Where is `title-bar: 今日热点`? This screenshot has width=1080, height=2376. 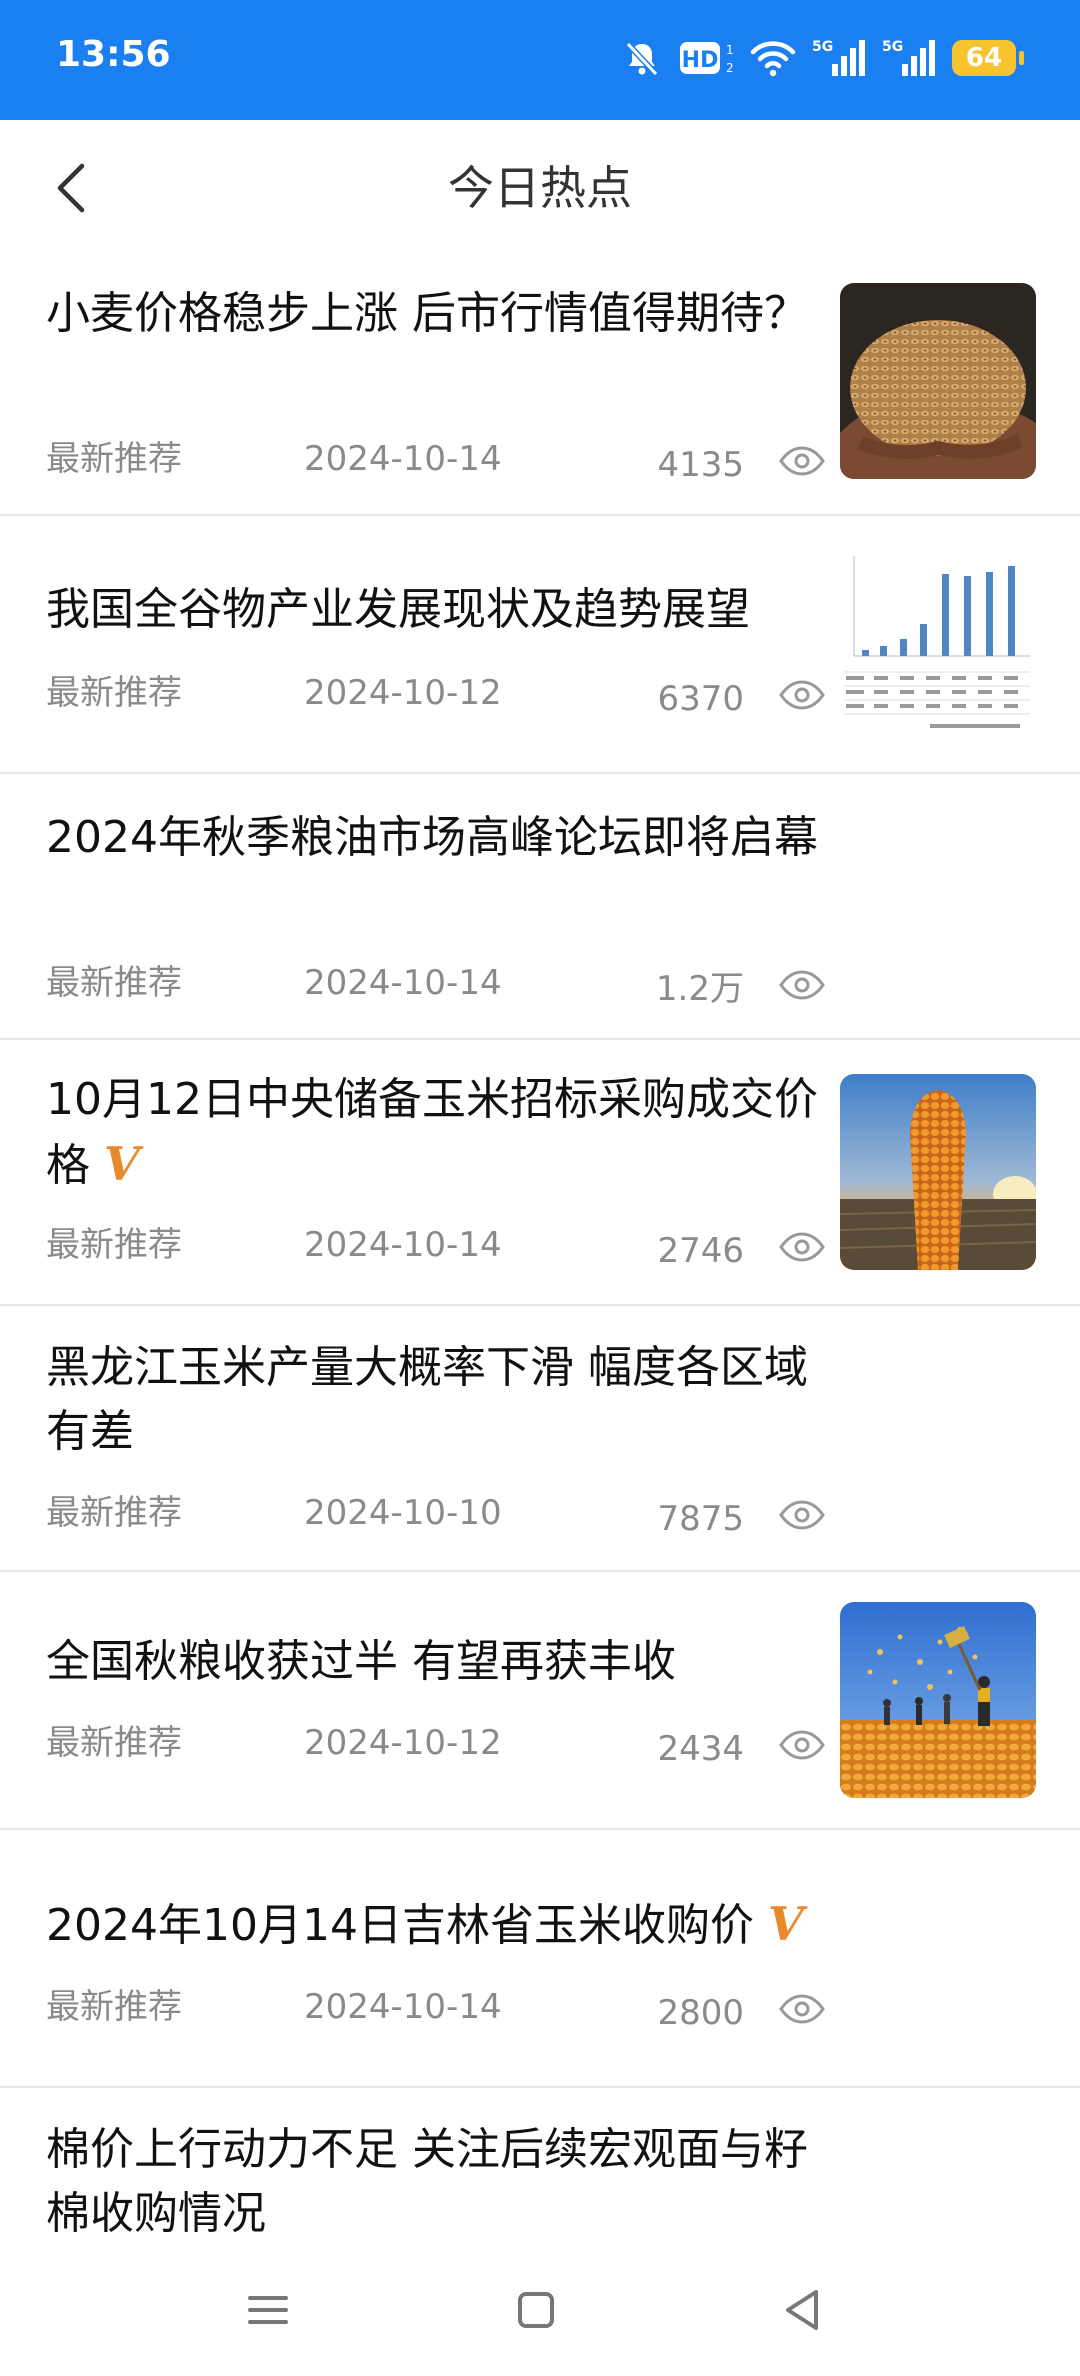 title-bar: 今日热点 is located at coordinates (540, 188).